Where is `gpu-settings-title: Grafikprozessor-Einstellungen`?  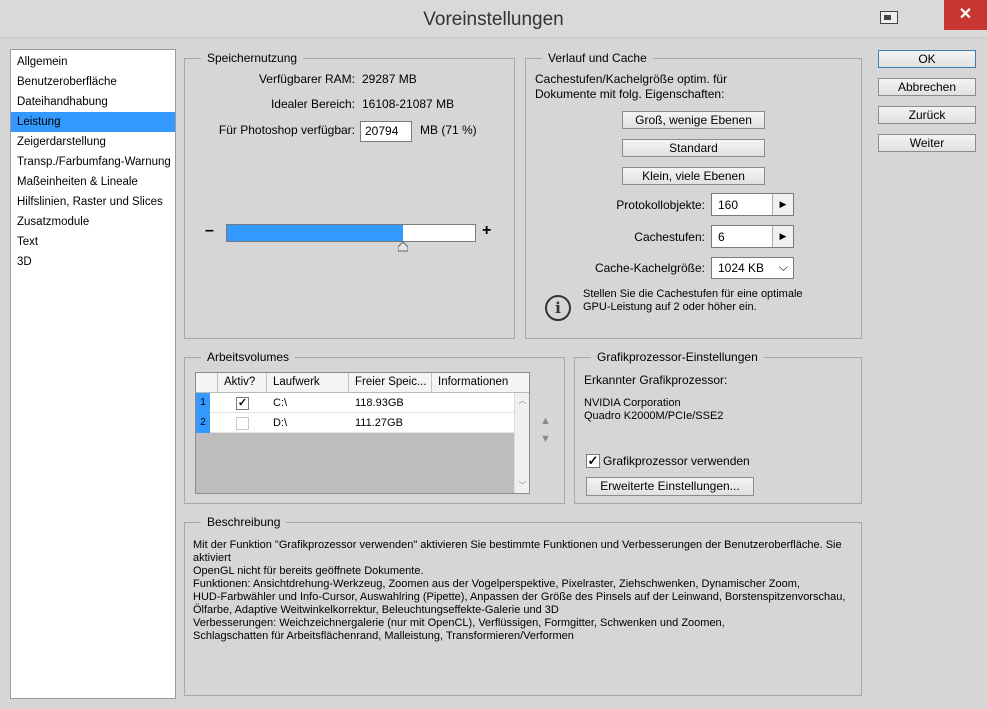
gpu-settings-title: Grafikprozessor-Einstellungen is located at coordinates (677, 357).